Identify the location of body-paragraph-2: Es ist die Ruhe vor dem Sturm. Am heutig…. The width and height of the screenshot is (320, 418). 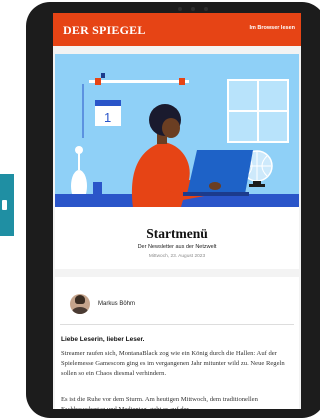
(159, 402).